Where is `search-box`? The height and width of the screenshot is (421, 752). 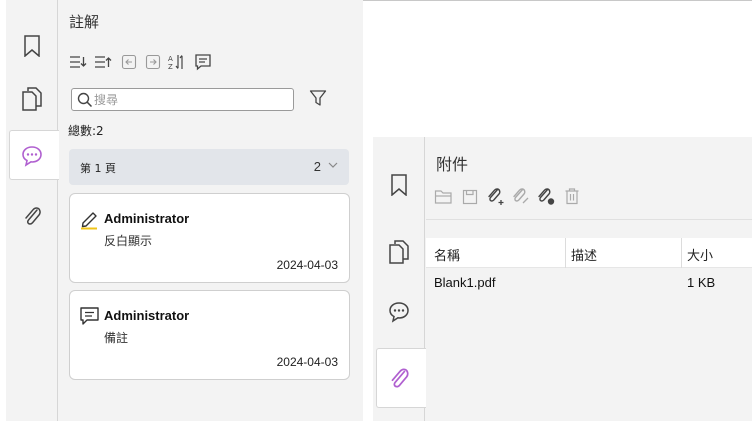
search-box is located at coordinates (182, 99).